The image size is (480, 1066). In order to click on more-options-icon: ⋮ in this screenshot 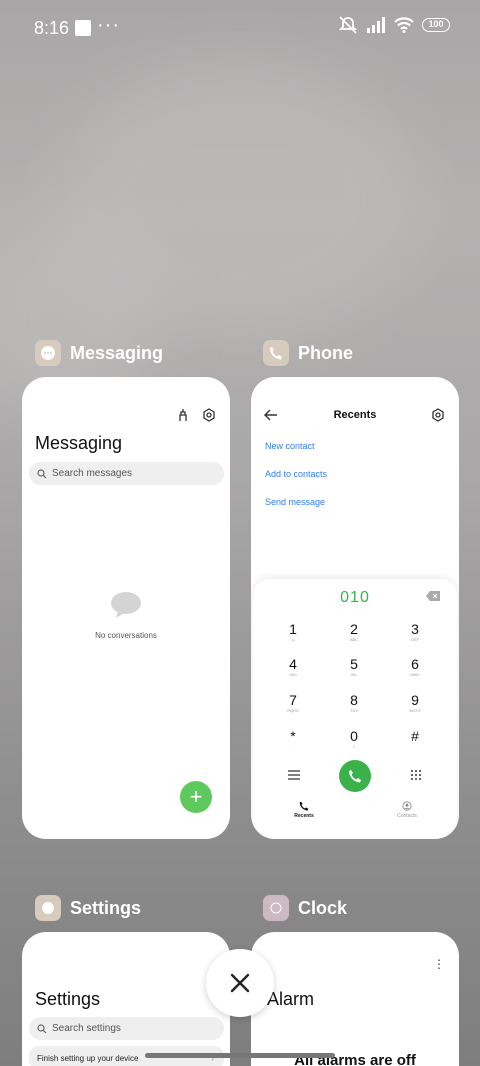, I will do `click(439, 964)`.